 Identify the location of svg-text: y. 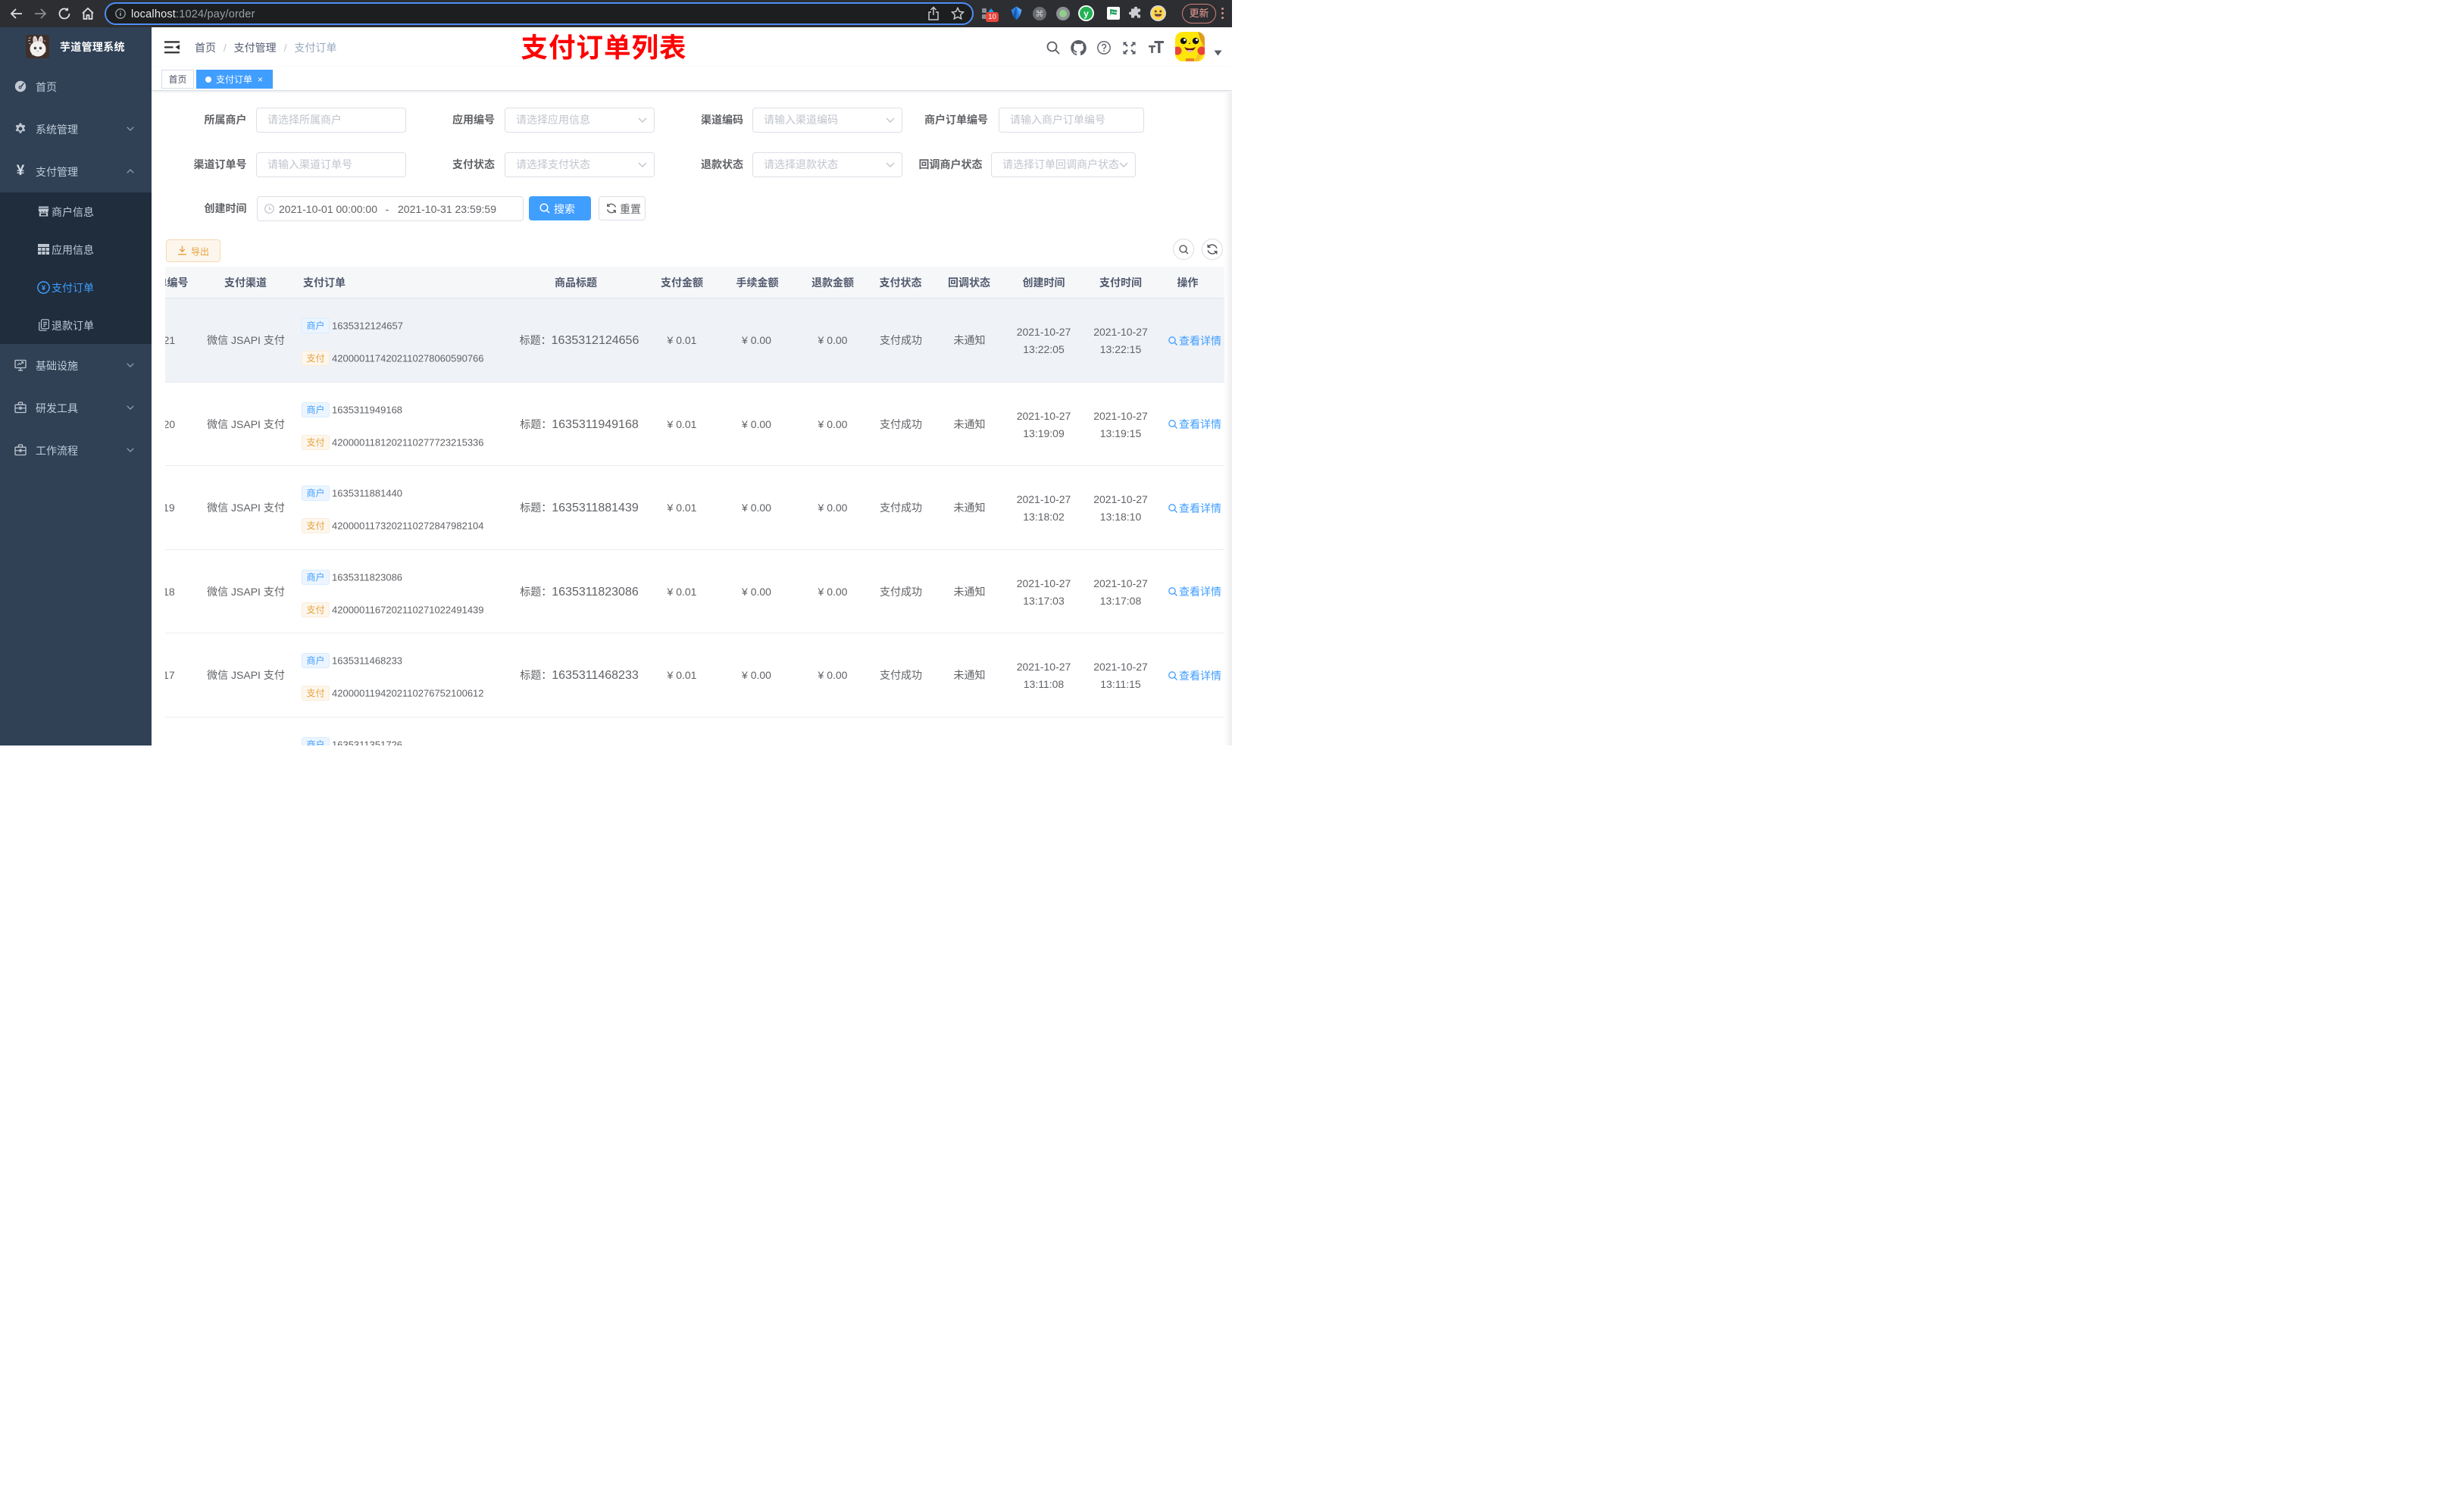
(1086, 13).